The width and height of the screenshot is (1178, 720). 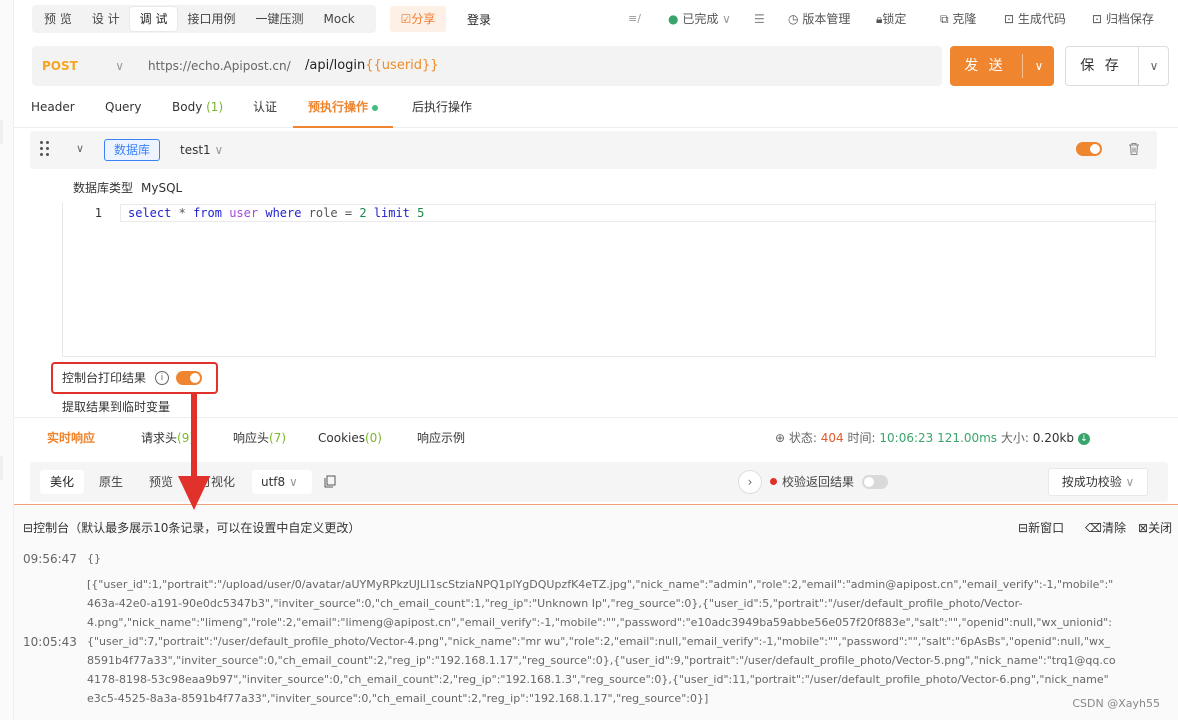 I want to click on watermark: CSDN @Xayh55, so click(x=1116, y=703).